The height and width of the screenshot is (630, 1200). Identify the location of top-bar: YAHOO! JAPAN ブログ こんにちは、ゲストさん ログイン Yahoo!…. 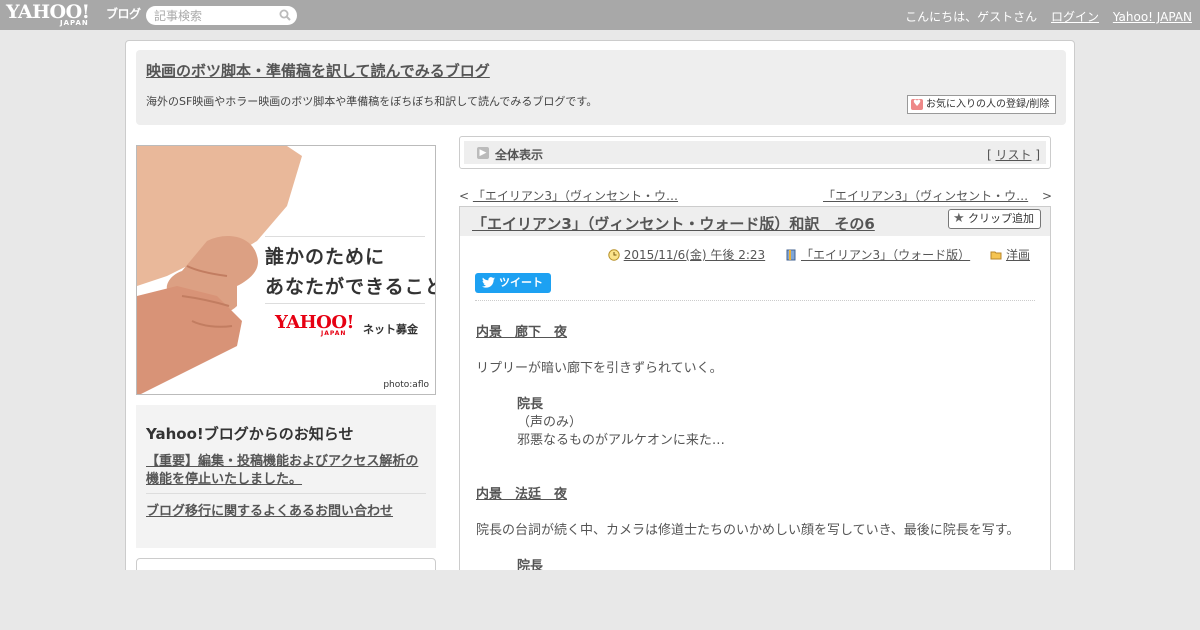
(600, 15).